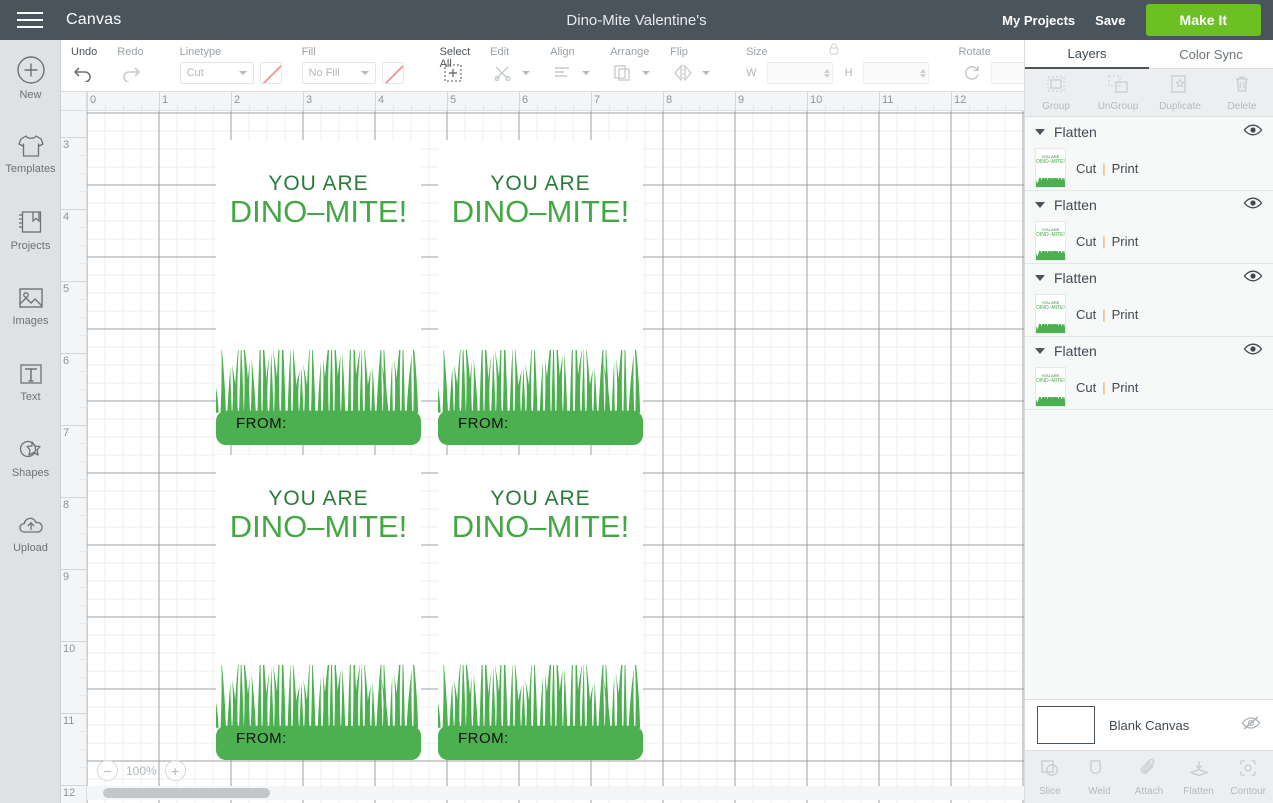 This screenshot has width=1273, height=803. Describe the element at coordinates (69, 793) in the screenshot. I see `ruler-v-label: 12` at that location.